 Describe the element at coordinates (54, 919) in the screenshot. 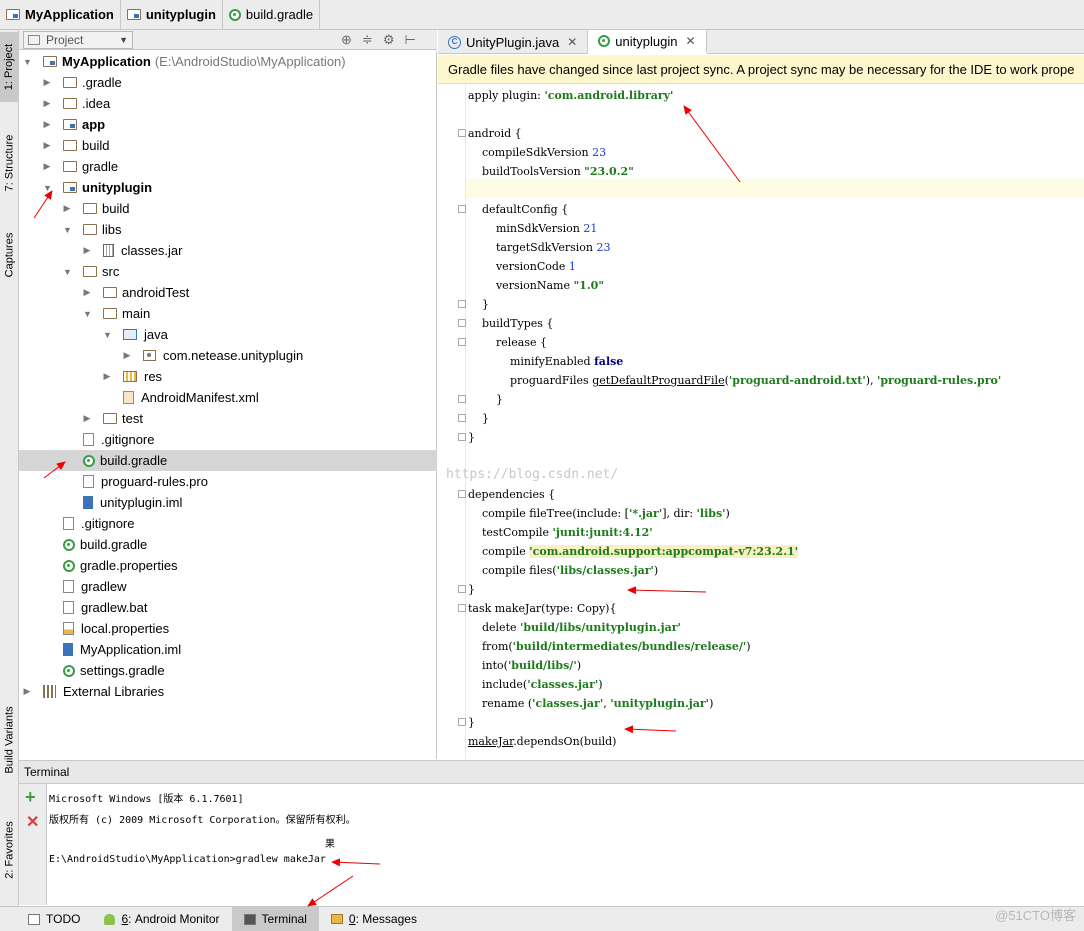

I see `tool-tab-todo: TODO` at that location.